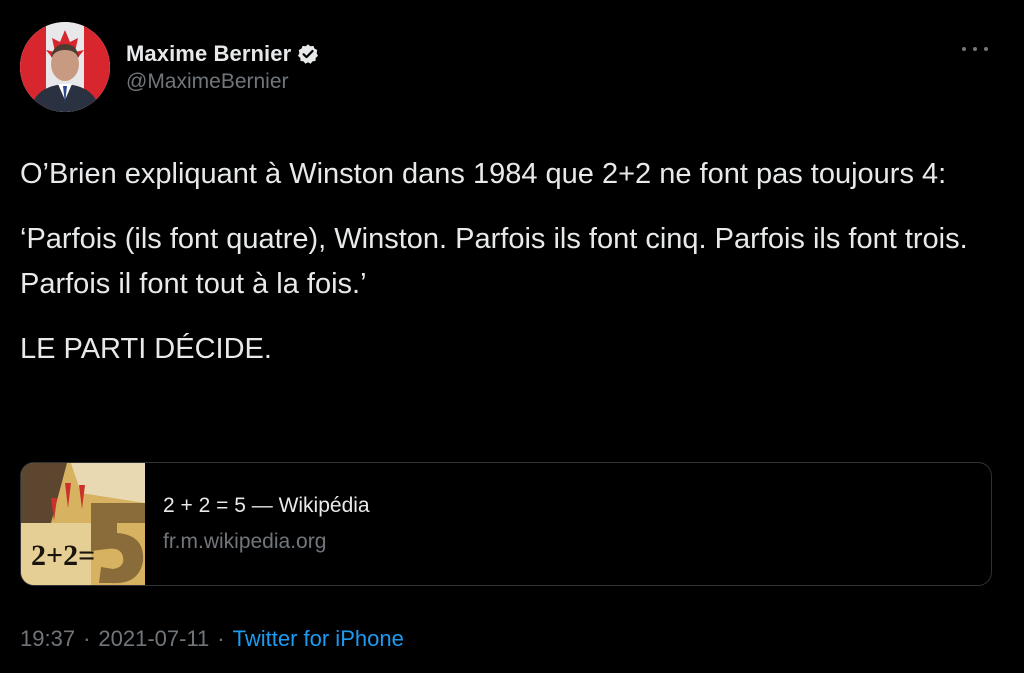 This screenshot has width=1024, height=673. What do you see at coordinates (212, 639) in the screenshot?
I see `tweet-meta: 19:37 · 2021-07-11 · Twitter for iPhone` at bounding box center [212, 639].